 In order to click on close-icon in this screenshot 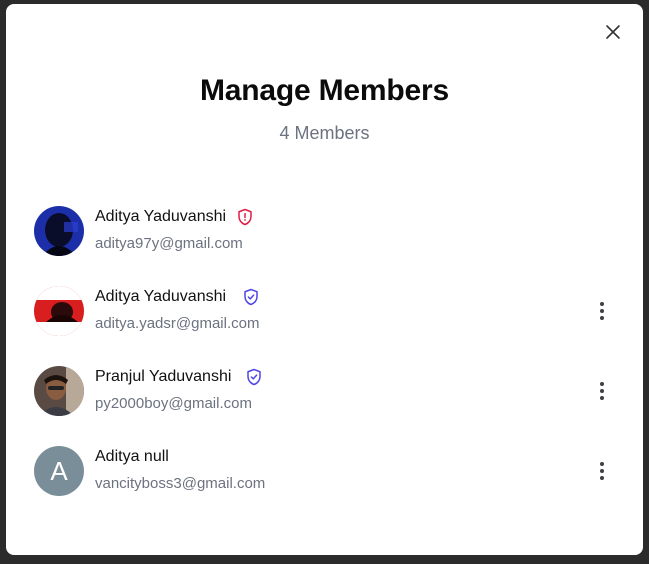, I will do `click(613, 32)`.